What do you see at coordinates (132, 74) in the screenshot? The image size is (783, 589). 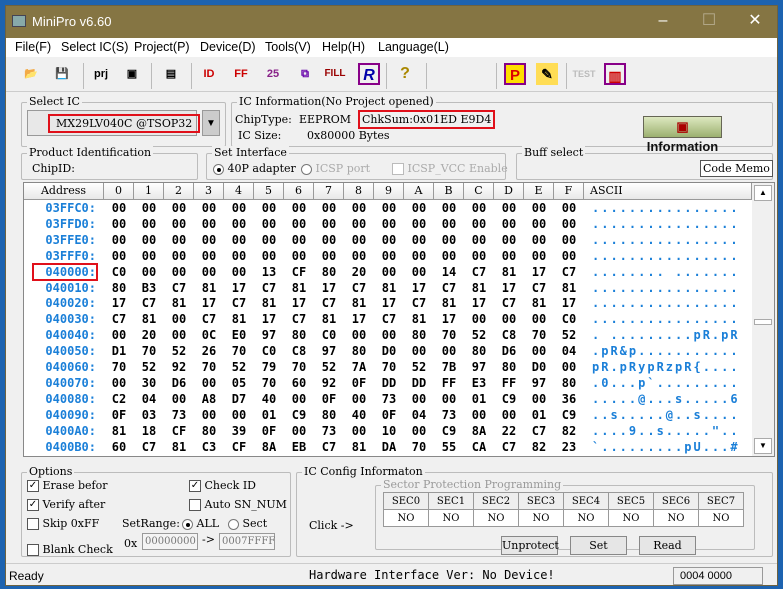 I see `save-project-icon: ▣` at bounding box center [132, 74].